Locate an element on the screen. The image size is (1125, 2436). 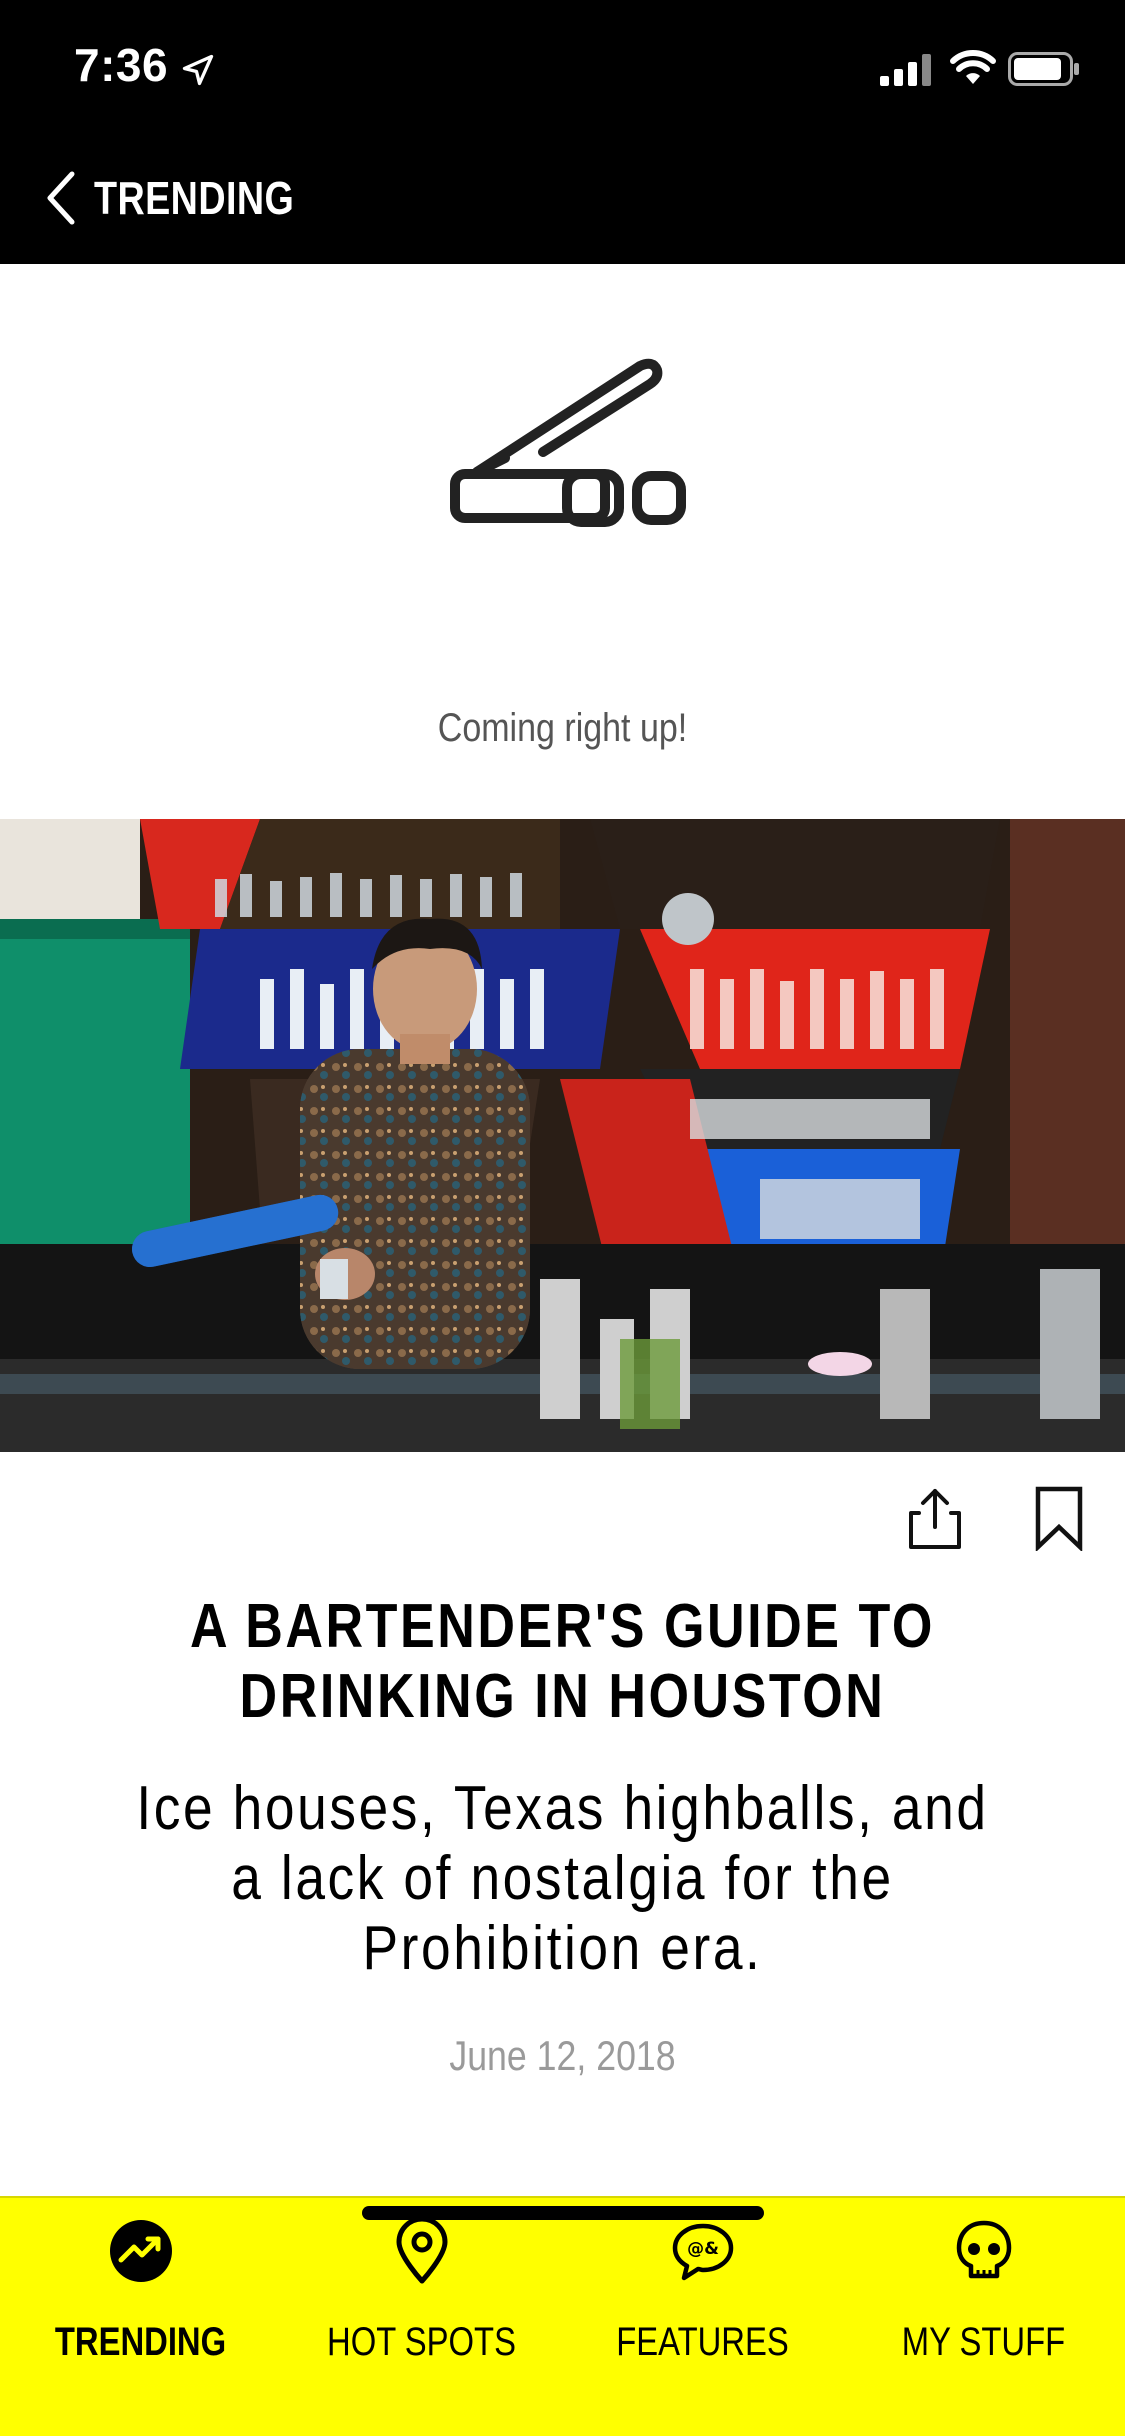
knife-chopping-icon is located at coordinates (568, 442).